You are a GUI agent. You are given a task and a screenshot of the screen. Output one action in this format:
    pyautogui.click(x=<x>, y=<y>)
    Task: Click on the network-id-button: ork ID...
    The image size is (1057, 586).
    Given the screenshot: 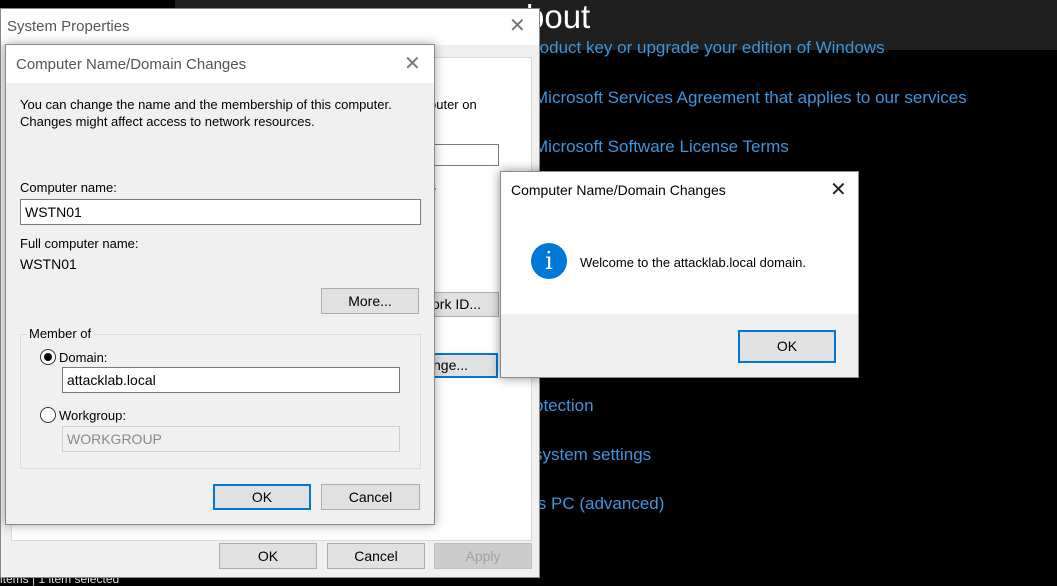 What is the action you would take?
    pyautogui.click(x=462, y=304)
    